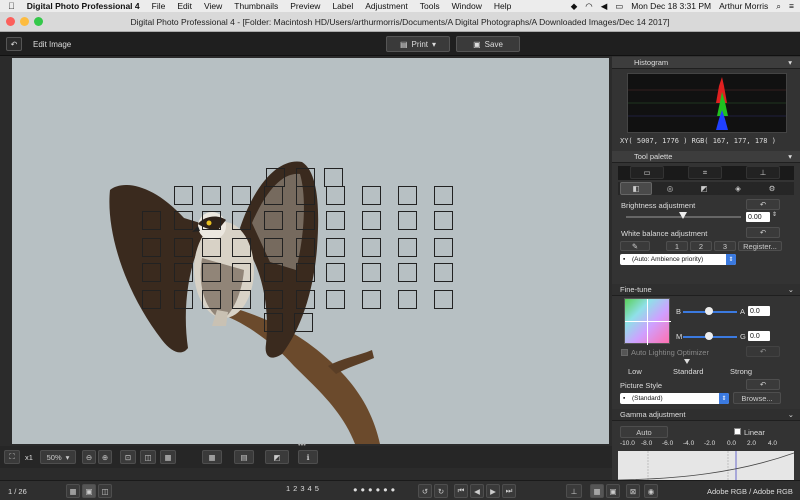  What do you see at coordinates (647, 321) in the screenshot?
I see `color-wheel` at bounding box center [647, 321].